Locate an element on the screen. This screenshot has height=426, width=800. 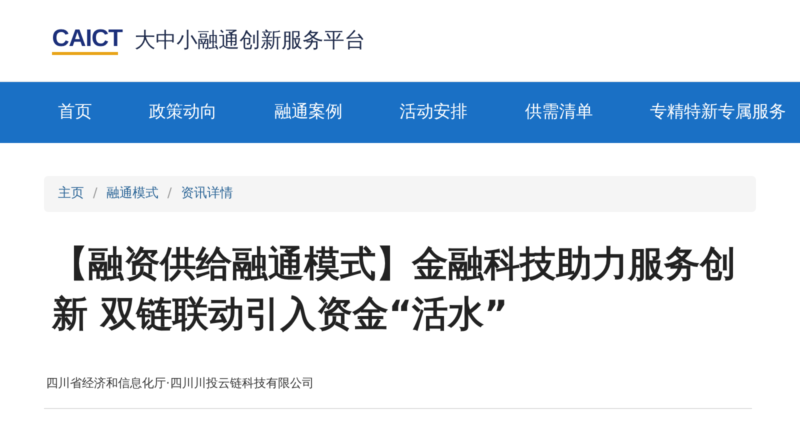
logo: CAICT is located at coordinates (87, 40).